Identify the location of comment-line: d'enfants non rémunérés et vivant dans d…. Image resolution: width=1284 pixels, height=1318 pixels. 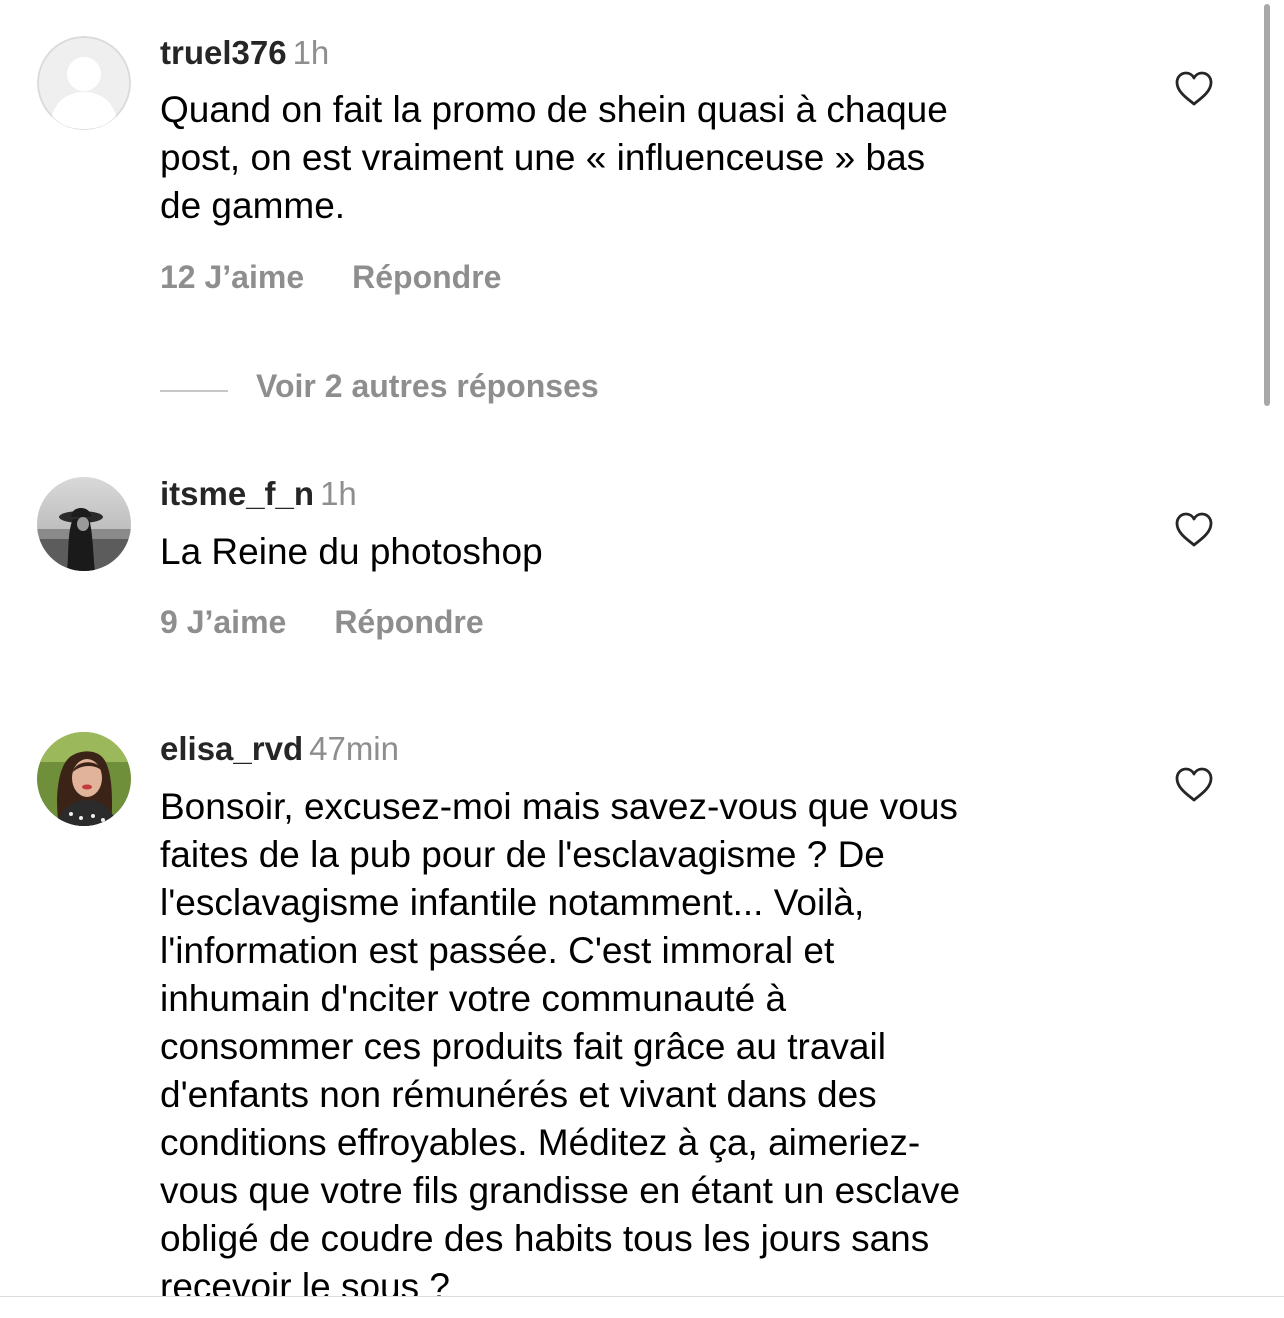
(518, 1094).